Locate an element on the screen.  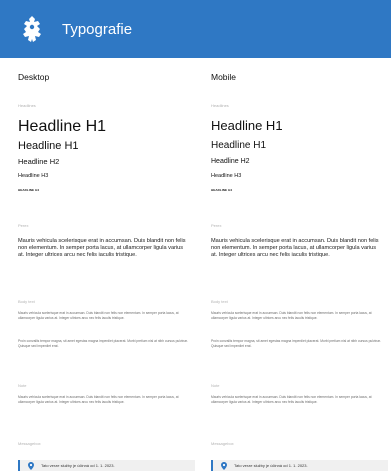
page-title: Typografie is located at coordinates (97, 29).